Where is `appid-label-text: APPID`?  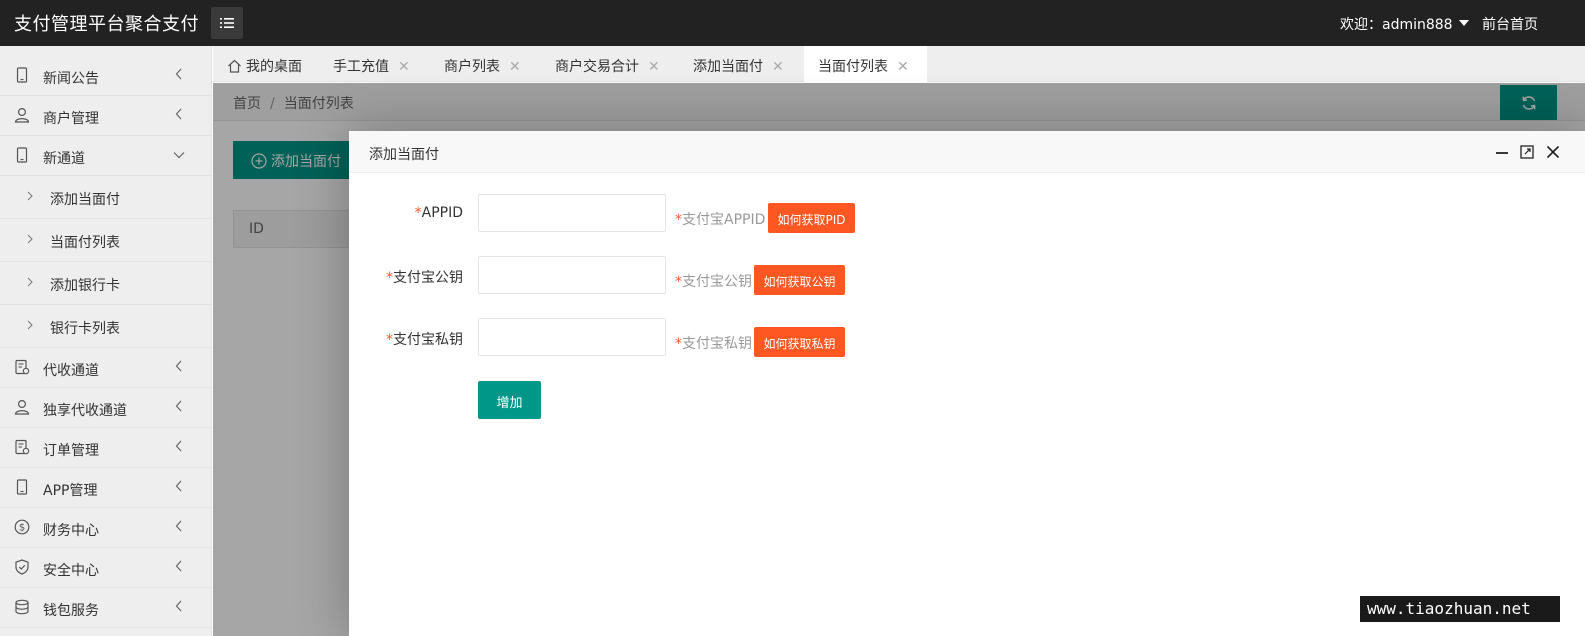
appid-label-text: APPID is located at coordinates (442, 213).